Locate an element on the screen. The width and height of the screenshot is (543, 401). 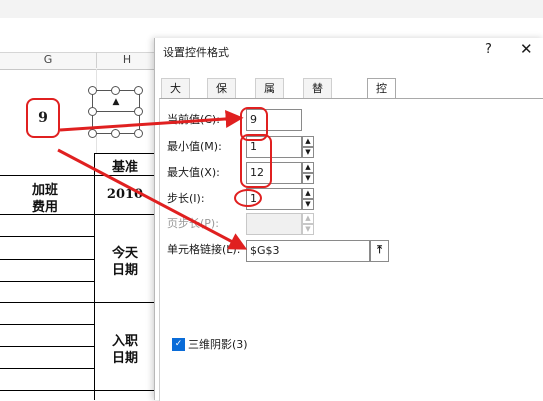
arrow-to-current-value is located at coordinates (151, 120).